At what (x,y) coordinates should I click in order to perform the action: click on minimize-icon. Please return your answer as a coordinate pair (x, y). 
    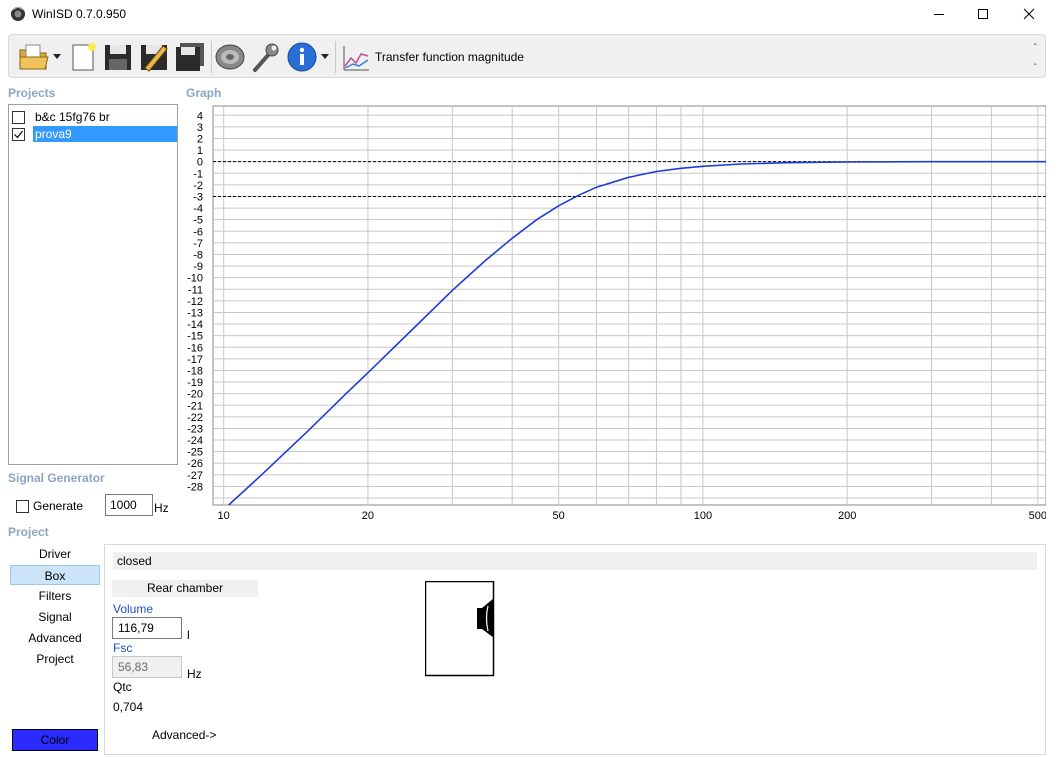
    Looking at the image, I should click on (939, 14).